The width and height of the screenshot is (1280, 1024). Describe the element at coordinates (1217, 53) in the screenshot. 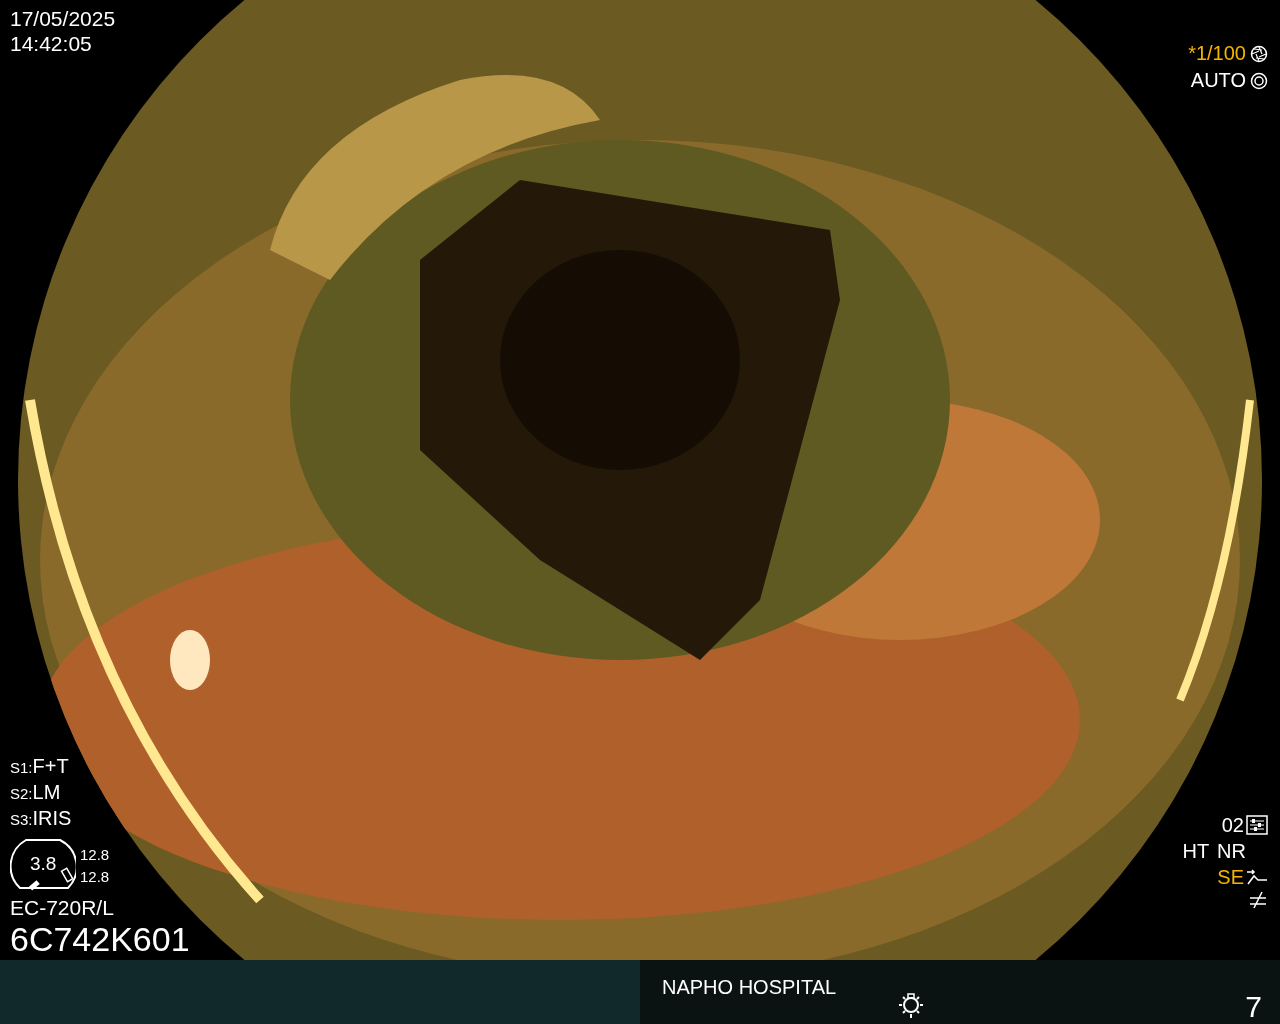

I see `shutter-speed: *1/100` at that location.